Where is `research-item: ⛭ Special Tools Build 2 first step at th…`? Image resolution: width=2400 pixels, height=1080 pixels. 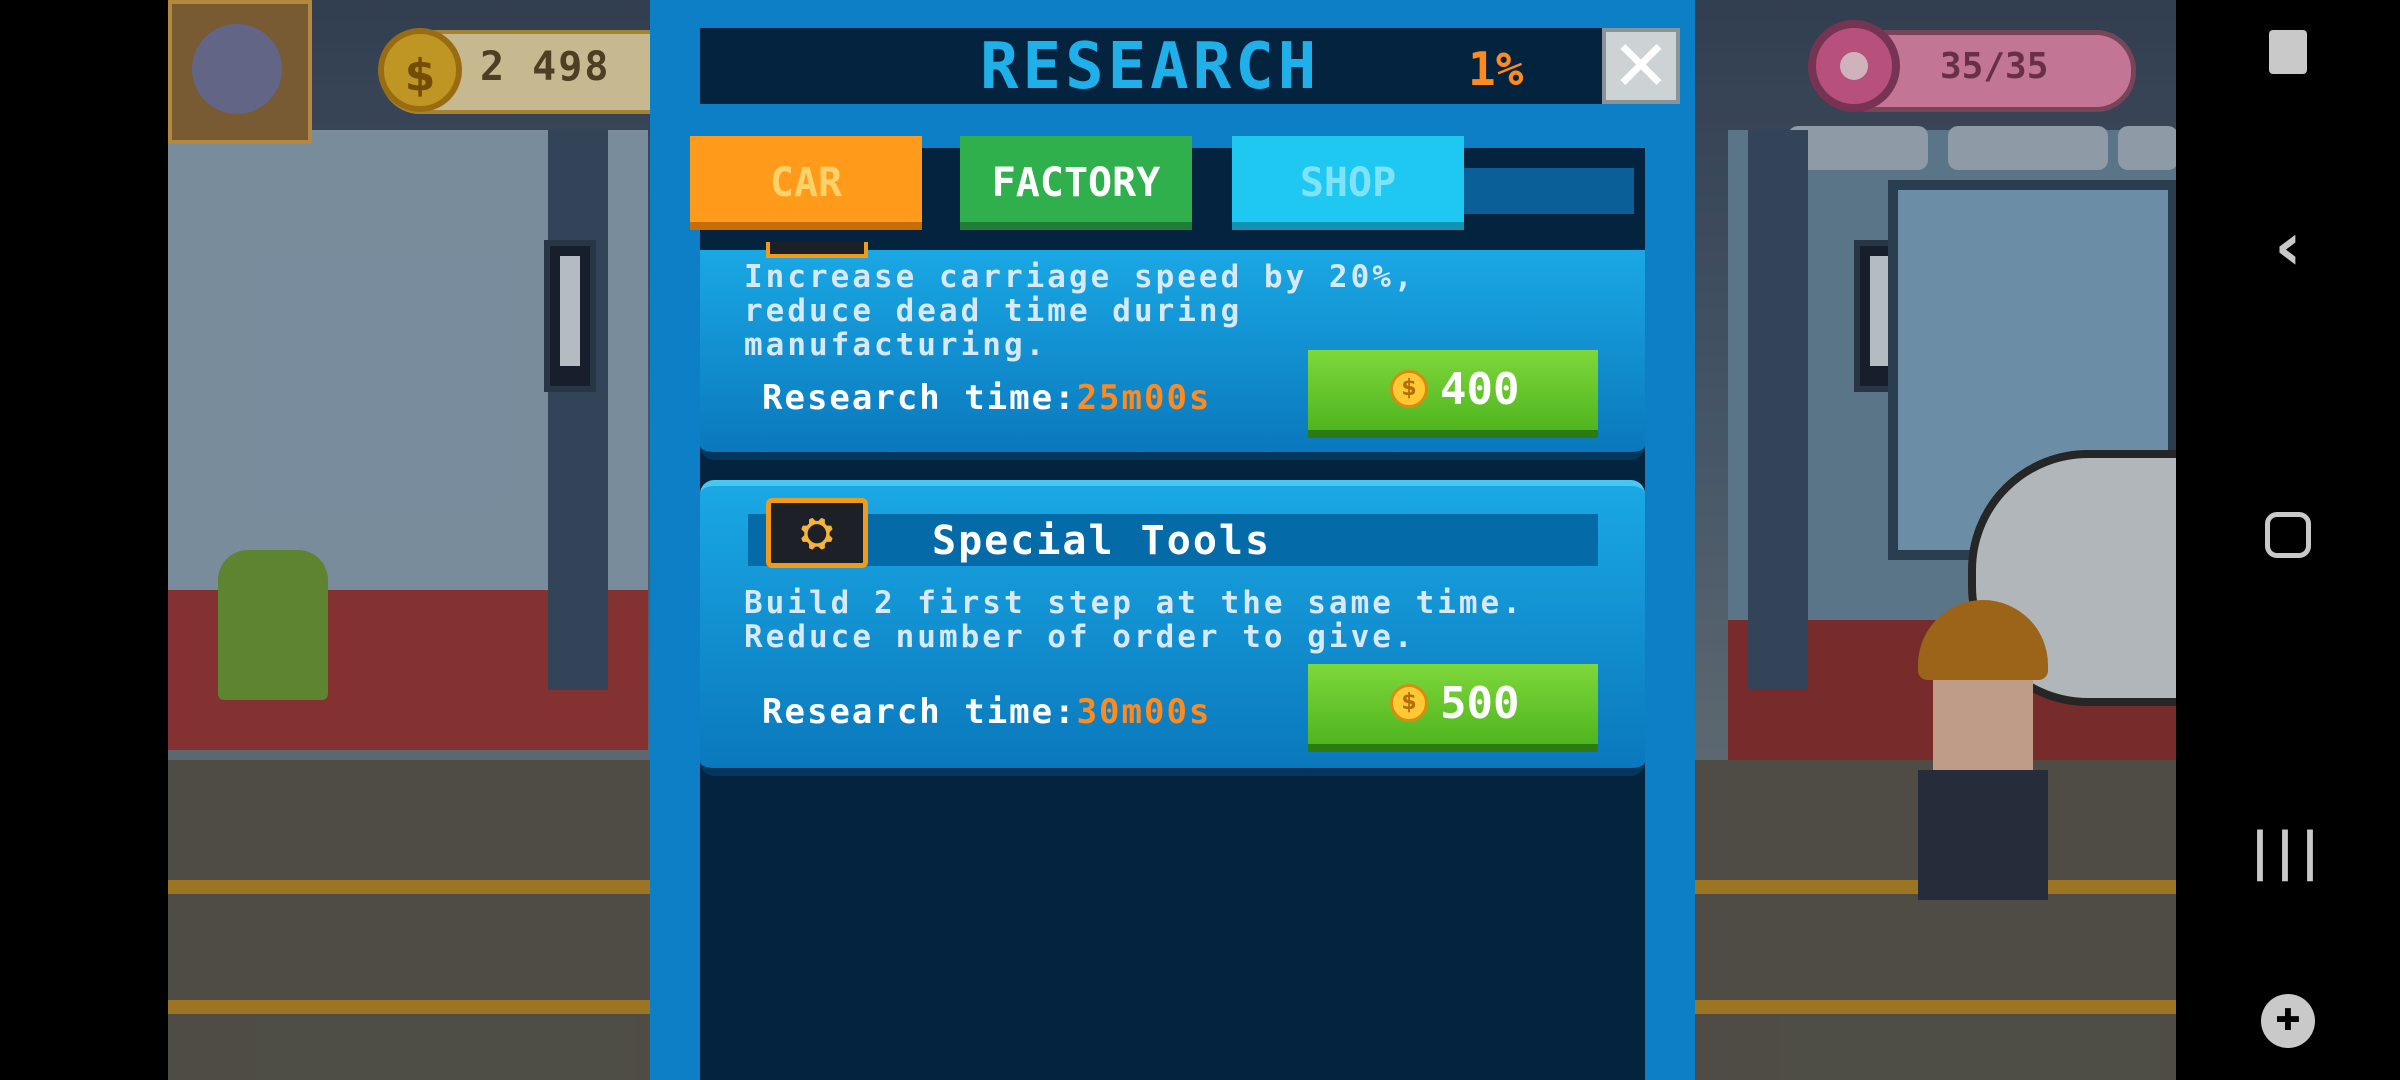 research-item: ⛭ Special Tools Build 2 first step at th… is located at coordinates (1172, 628).